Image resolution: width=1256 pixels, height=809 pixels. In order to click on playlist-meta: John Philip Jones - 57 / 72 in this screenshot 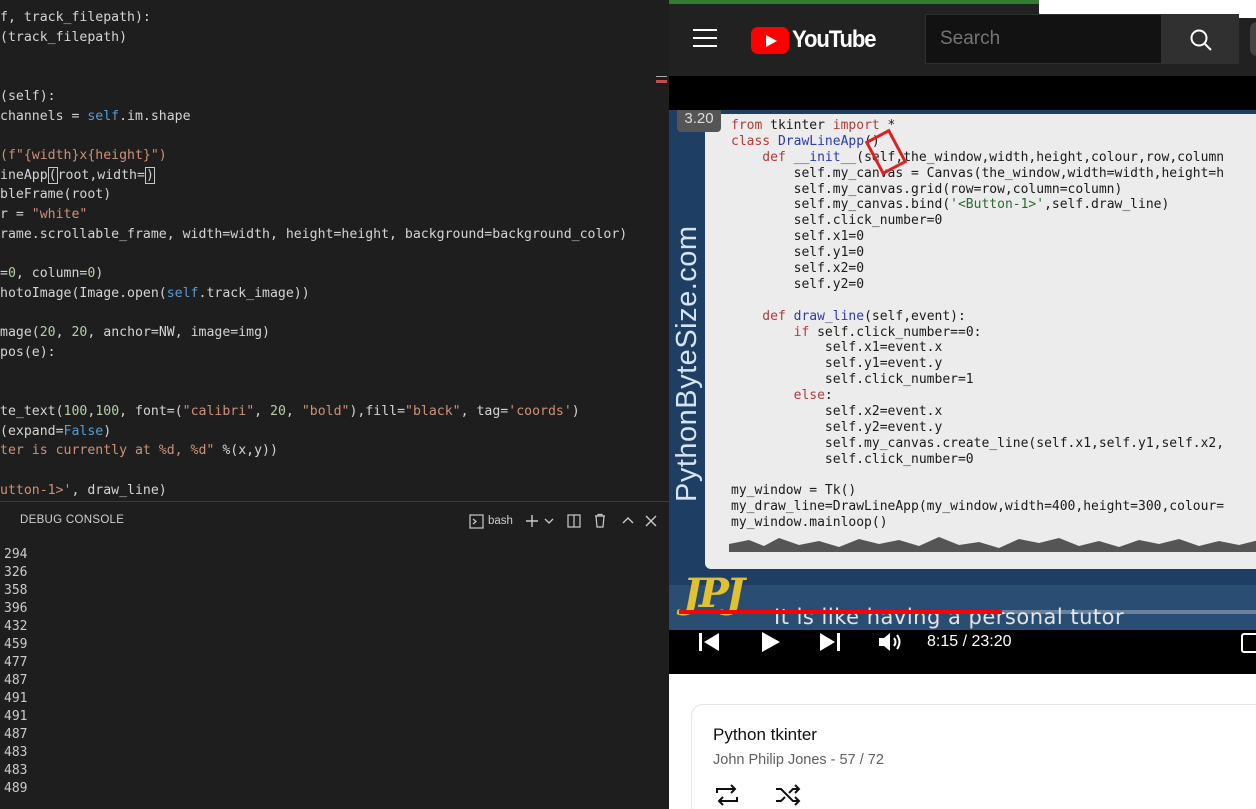, I will do `click(798, 760)`.